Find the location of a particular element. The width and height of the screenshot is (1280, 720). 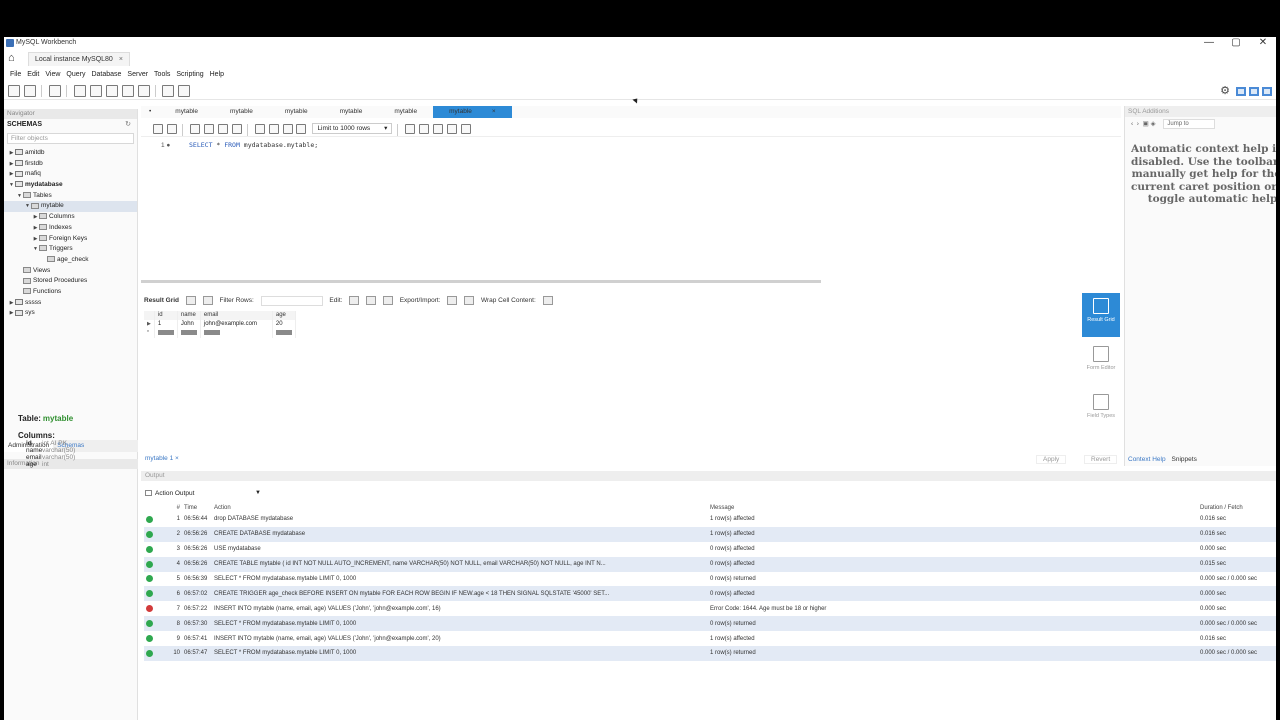

result-grid-button: Result Grid is located at coordinates (1101, 315).